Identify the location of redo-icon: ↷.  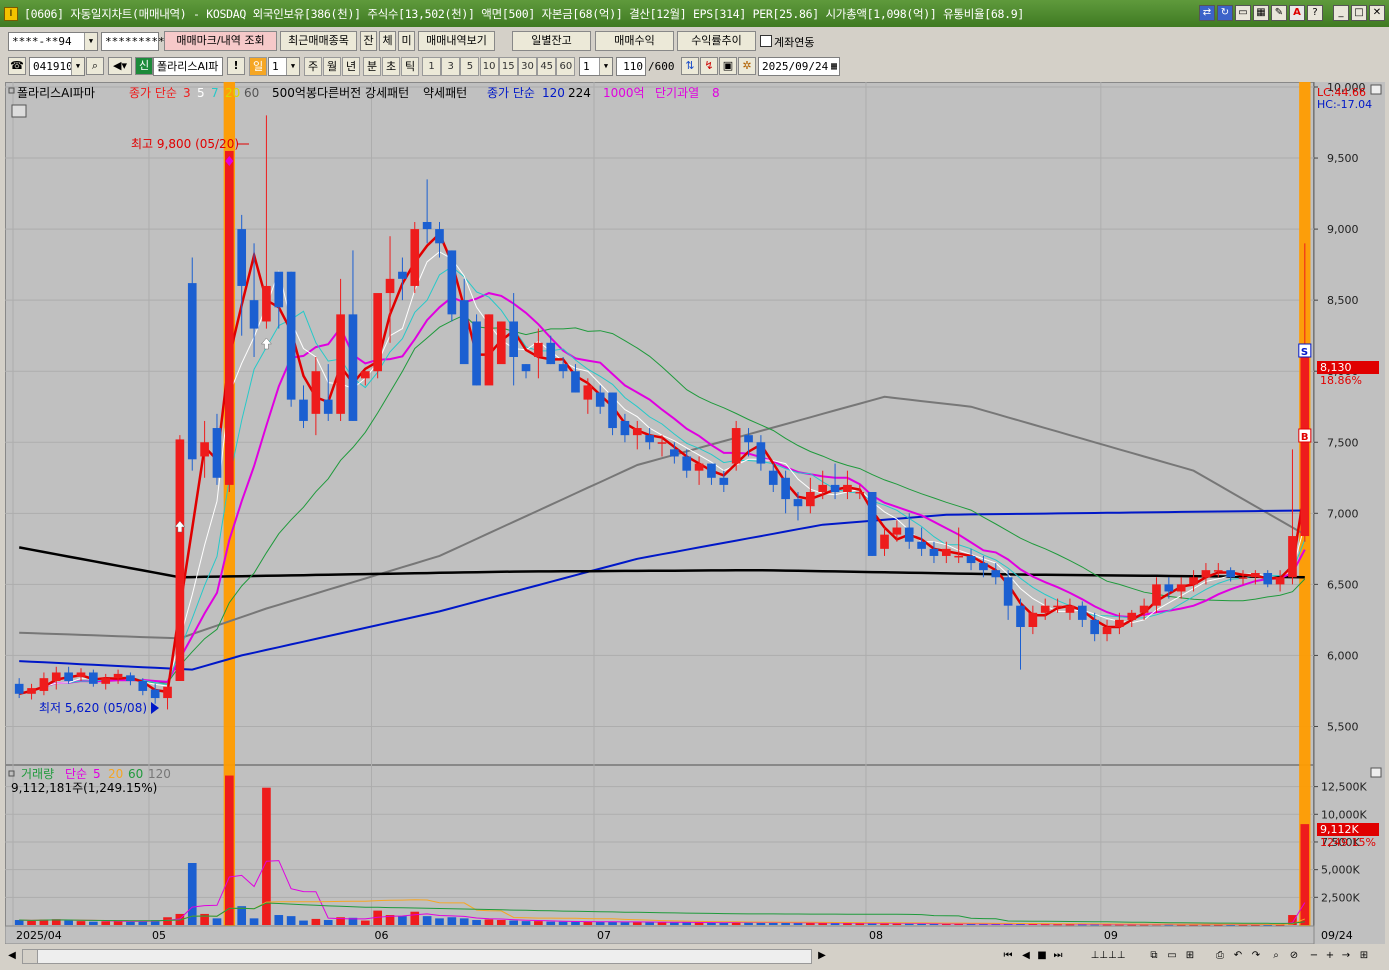
(1256, 956).